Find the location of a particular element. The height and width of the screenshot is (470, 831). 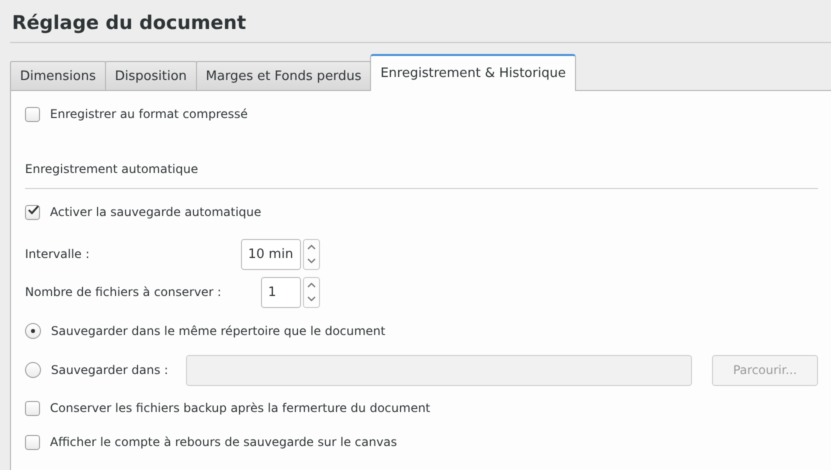

window-title: Réglage du document is located at coordinates (420, 21).